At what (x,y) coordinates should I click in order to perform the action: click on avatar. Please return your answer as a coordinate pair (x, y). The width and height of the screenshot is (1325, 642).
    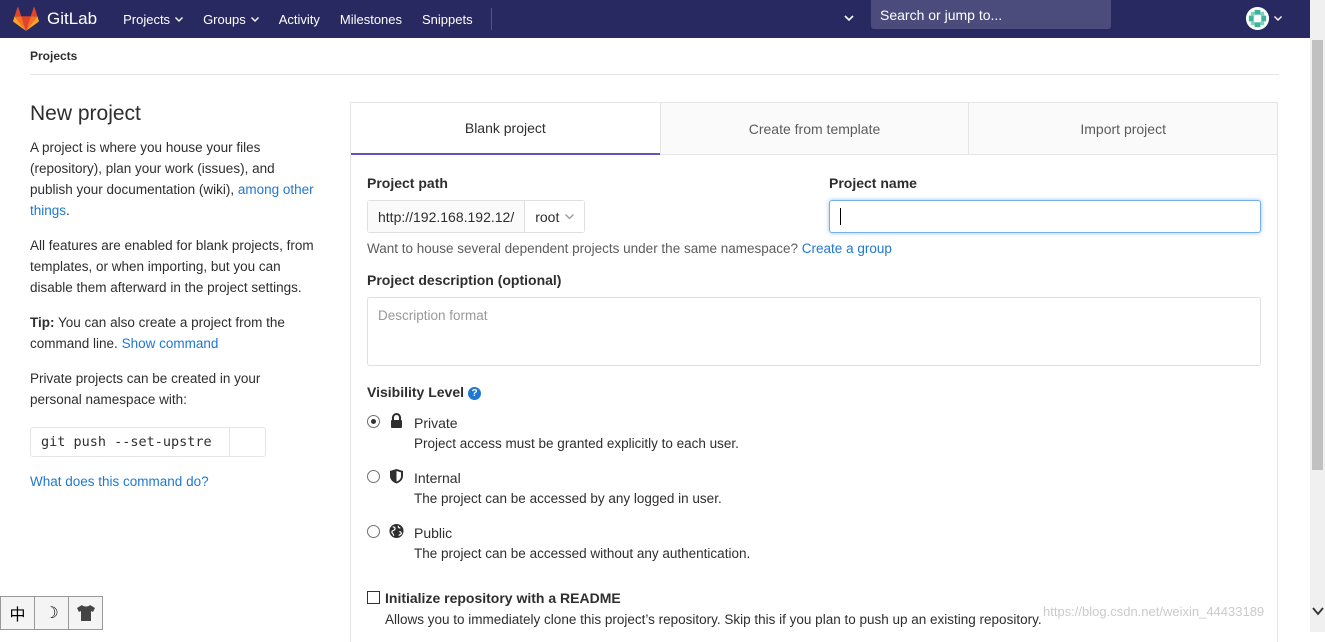
    Looking at the image, I should click on (1257, 18).